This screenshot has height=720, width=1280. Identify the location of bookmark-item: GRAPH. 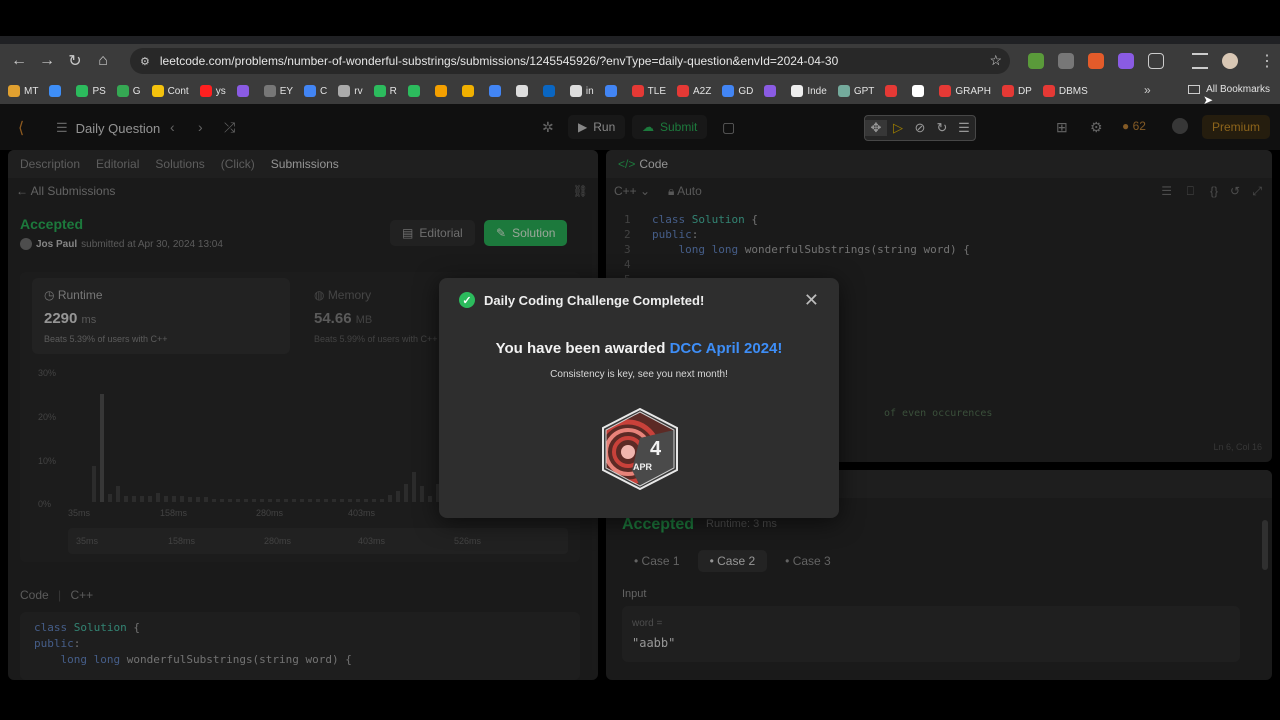
(965, 91).